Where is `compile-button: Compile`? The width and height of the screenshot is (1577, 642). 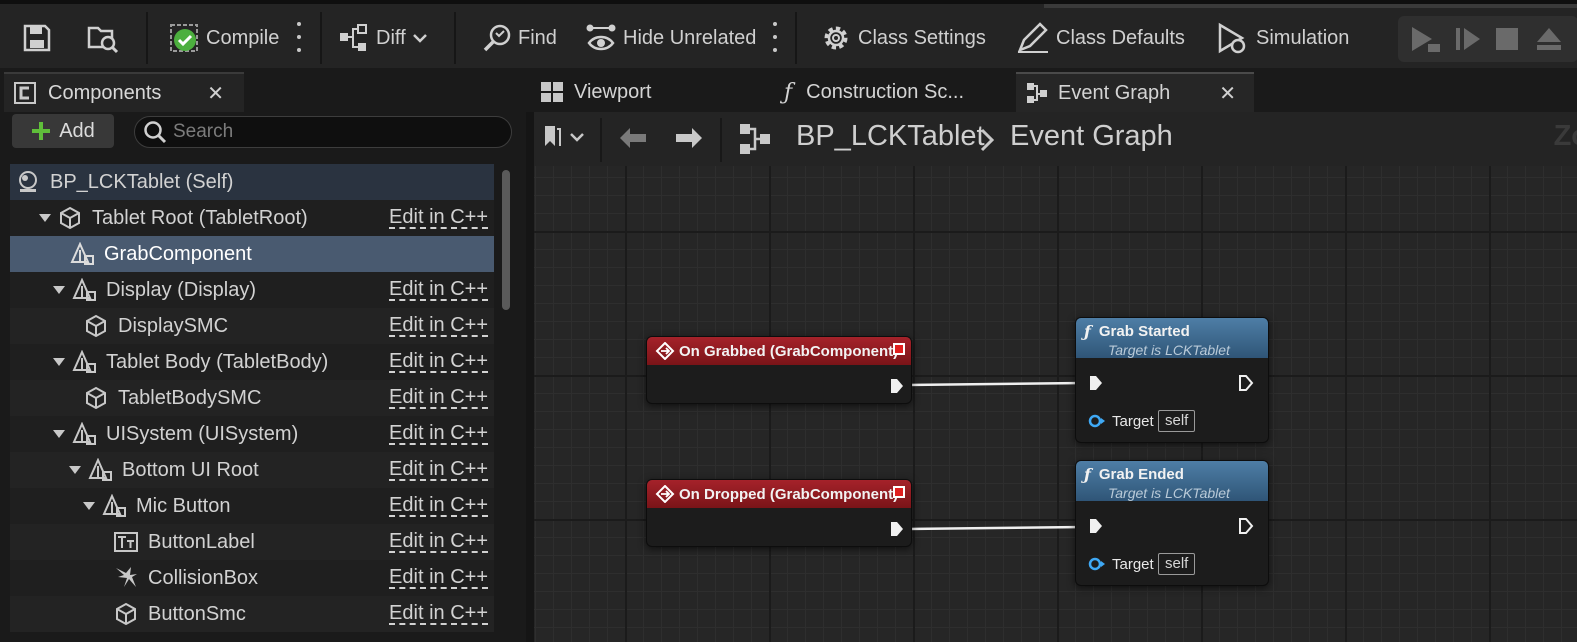 compile-button: Compile is located at coordinates (223, 38).